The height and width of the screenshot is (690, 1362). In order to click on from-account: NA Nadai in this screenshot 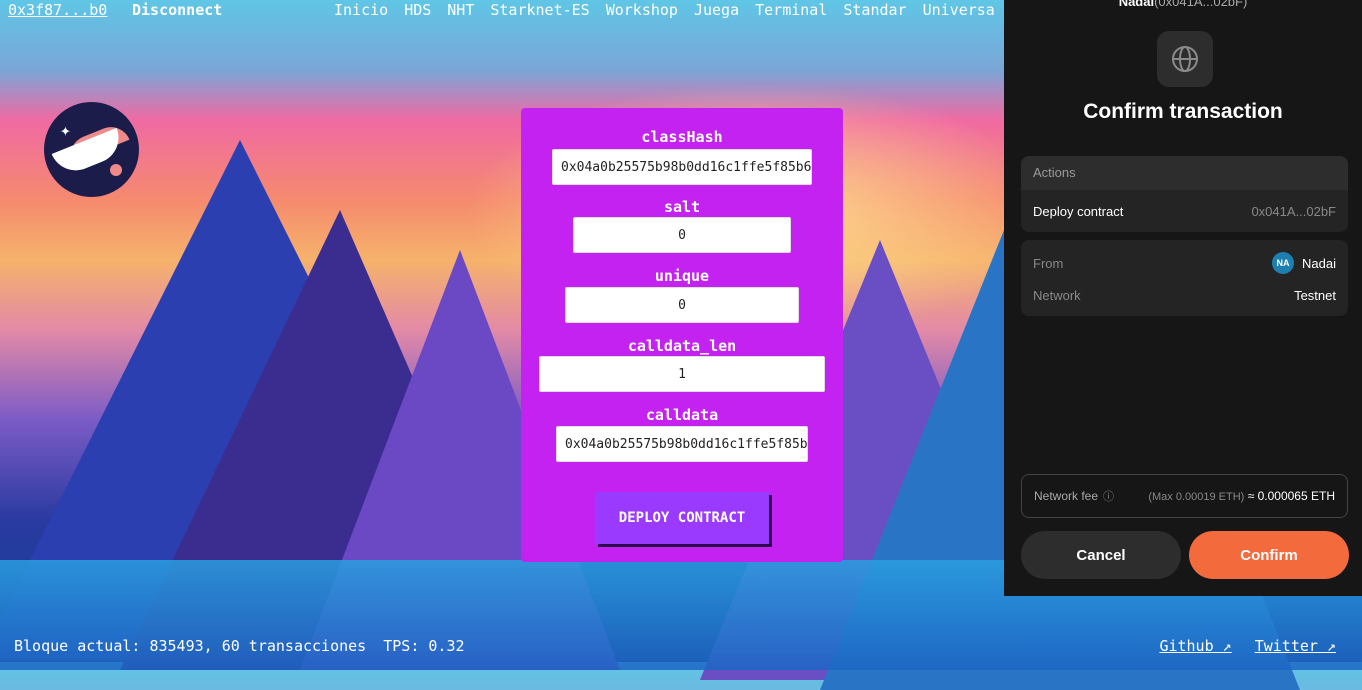, I will do `click(1304, 263)`.